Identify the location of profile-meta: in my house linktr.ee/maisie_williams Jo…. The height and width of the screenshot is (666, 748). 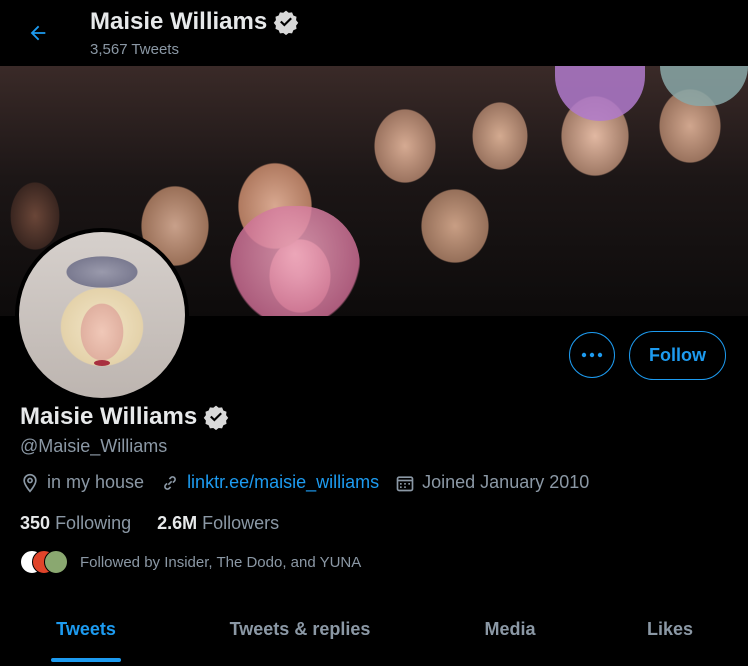
(312, 482).